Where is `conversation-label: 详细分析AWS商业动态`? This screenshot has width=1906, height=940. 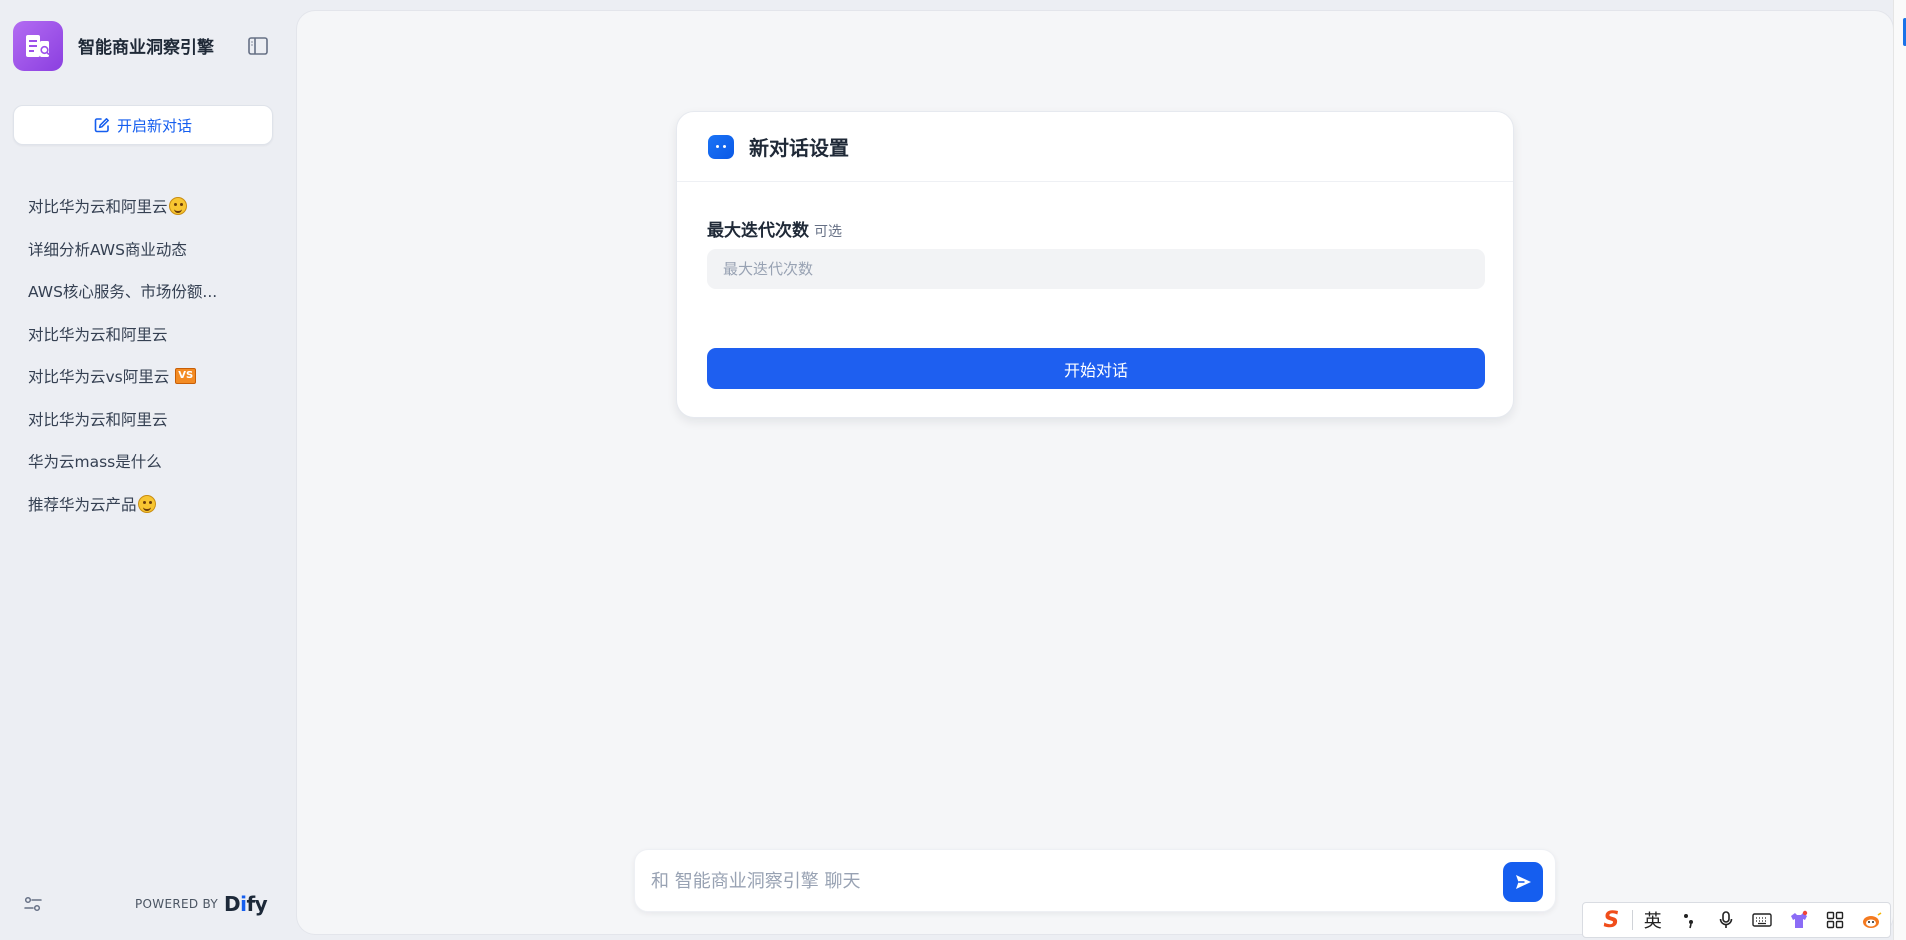 conversation-label: 详细分析AWS商业动态 is located at coordinates (107, 249).